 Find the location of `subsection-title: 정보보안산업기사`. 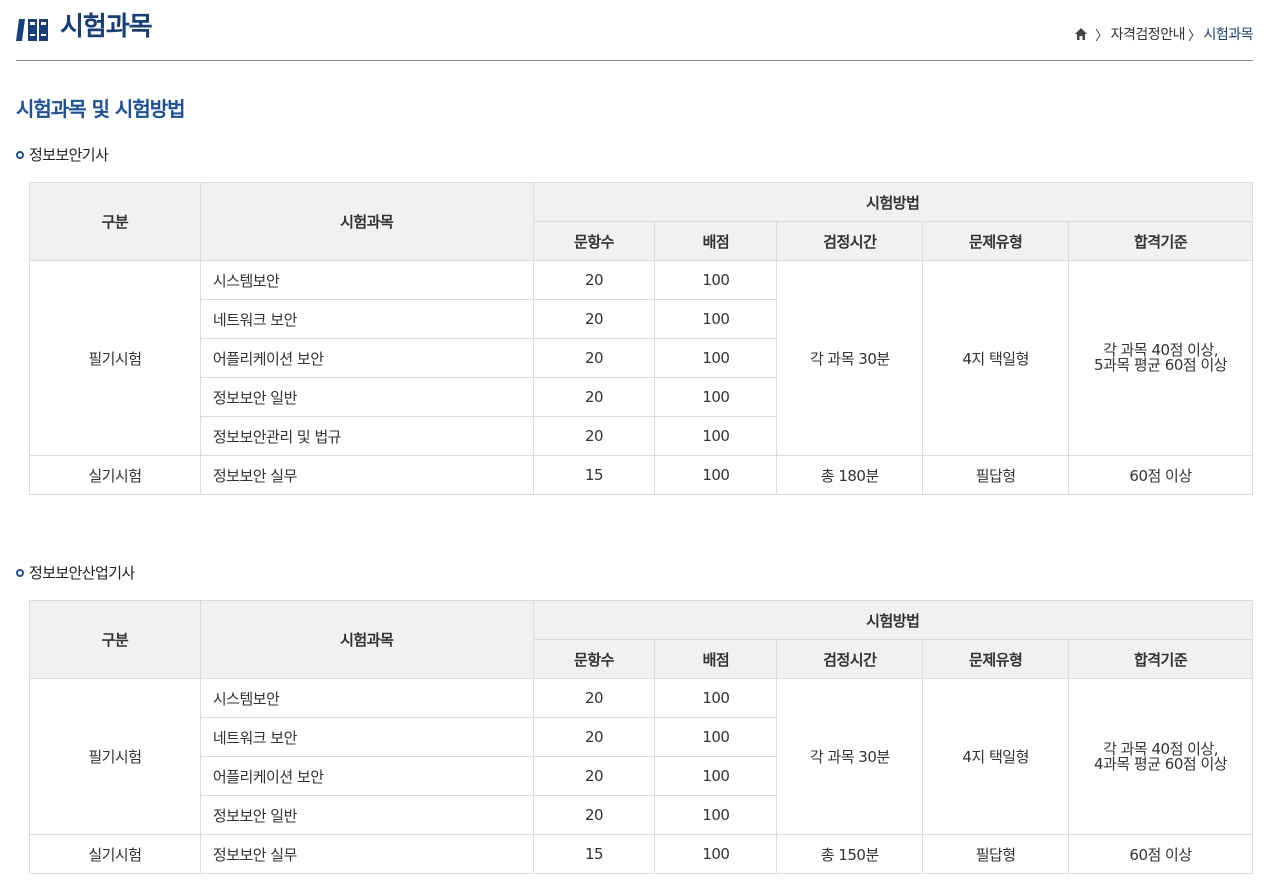

subsection-title: 정보보안산업기사 is located at coordinates (75, 572).